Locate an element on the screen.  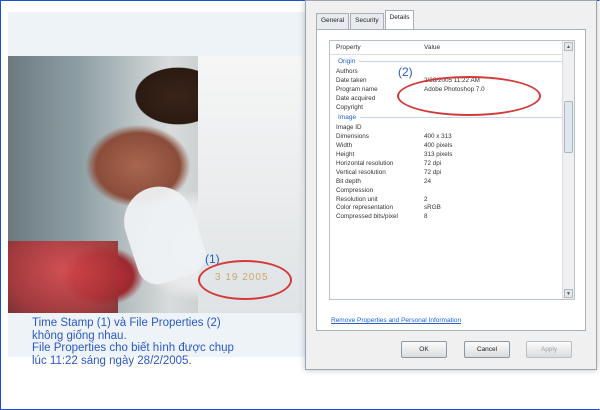
caption-line: File Properties cho biết hình được chụp is located at coordinates (133, 348).